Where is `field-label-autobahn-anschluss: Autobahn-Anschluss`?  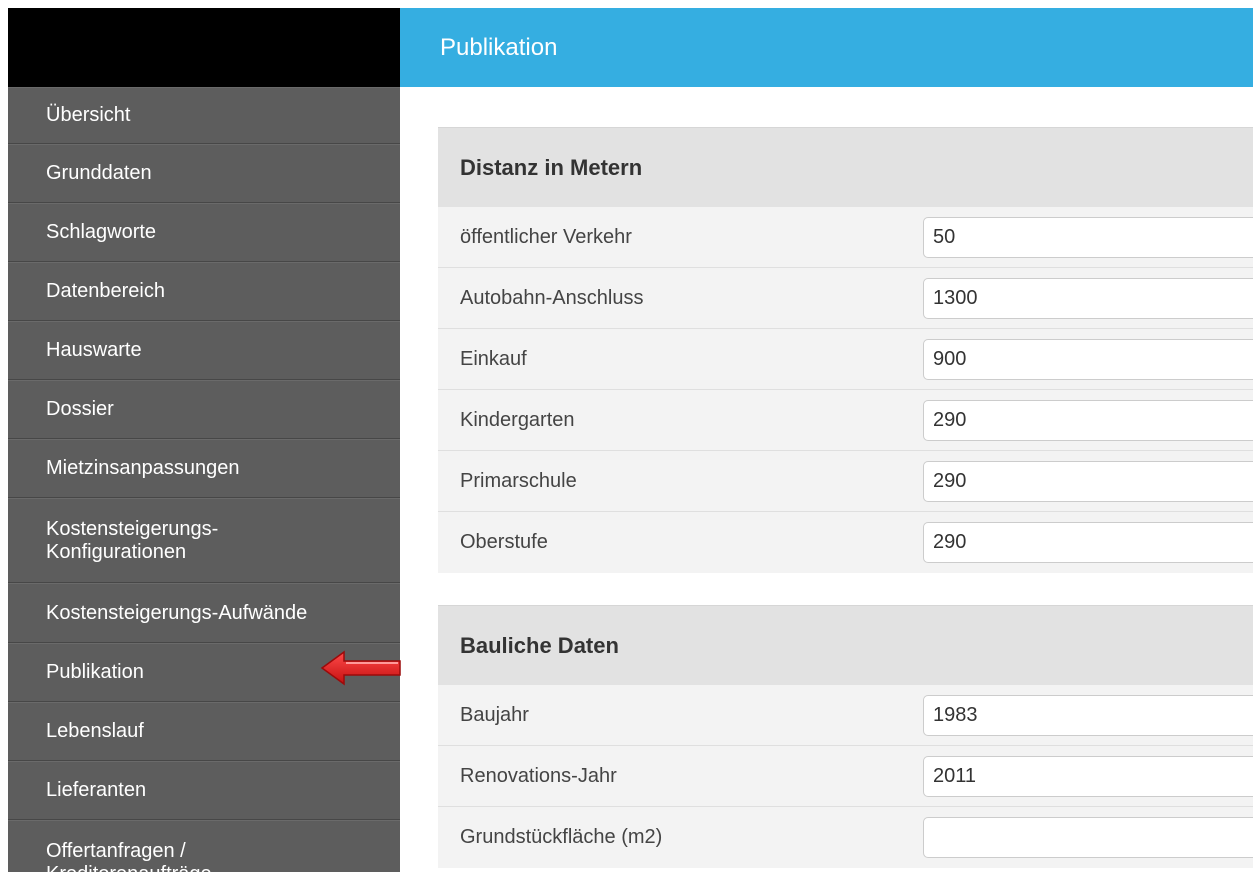 field-label-autobahn-anschluss: Autobahn-Anschluss is located at coordinates (552, 297).